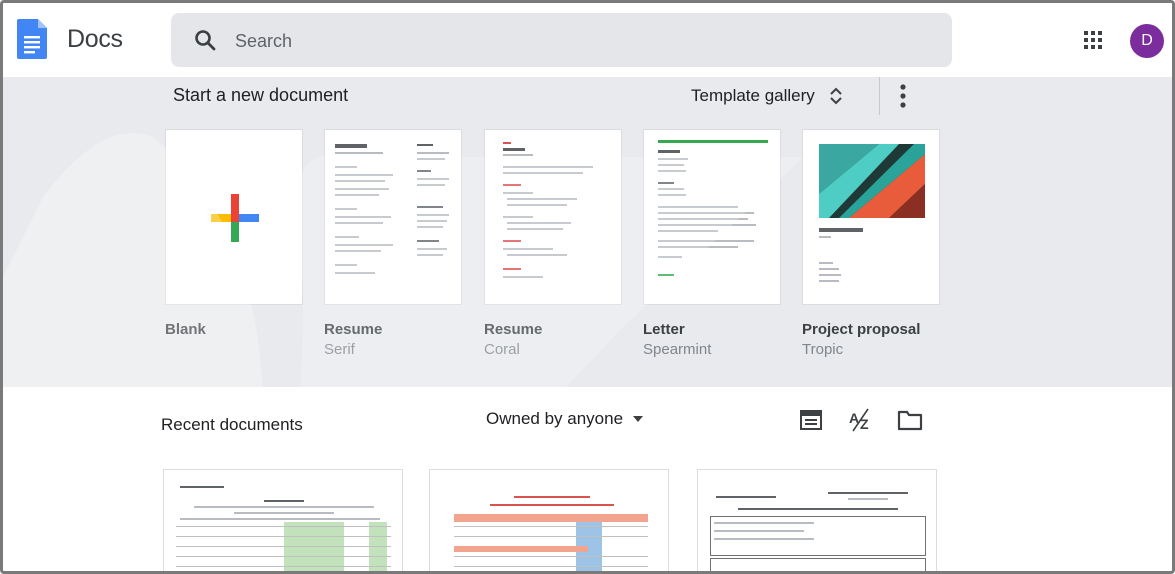  I want to click on template-card-letter-spearmint: Letter Spearmint, so click(712, 243).